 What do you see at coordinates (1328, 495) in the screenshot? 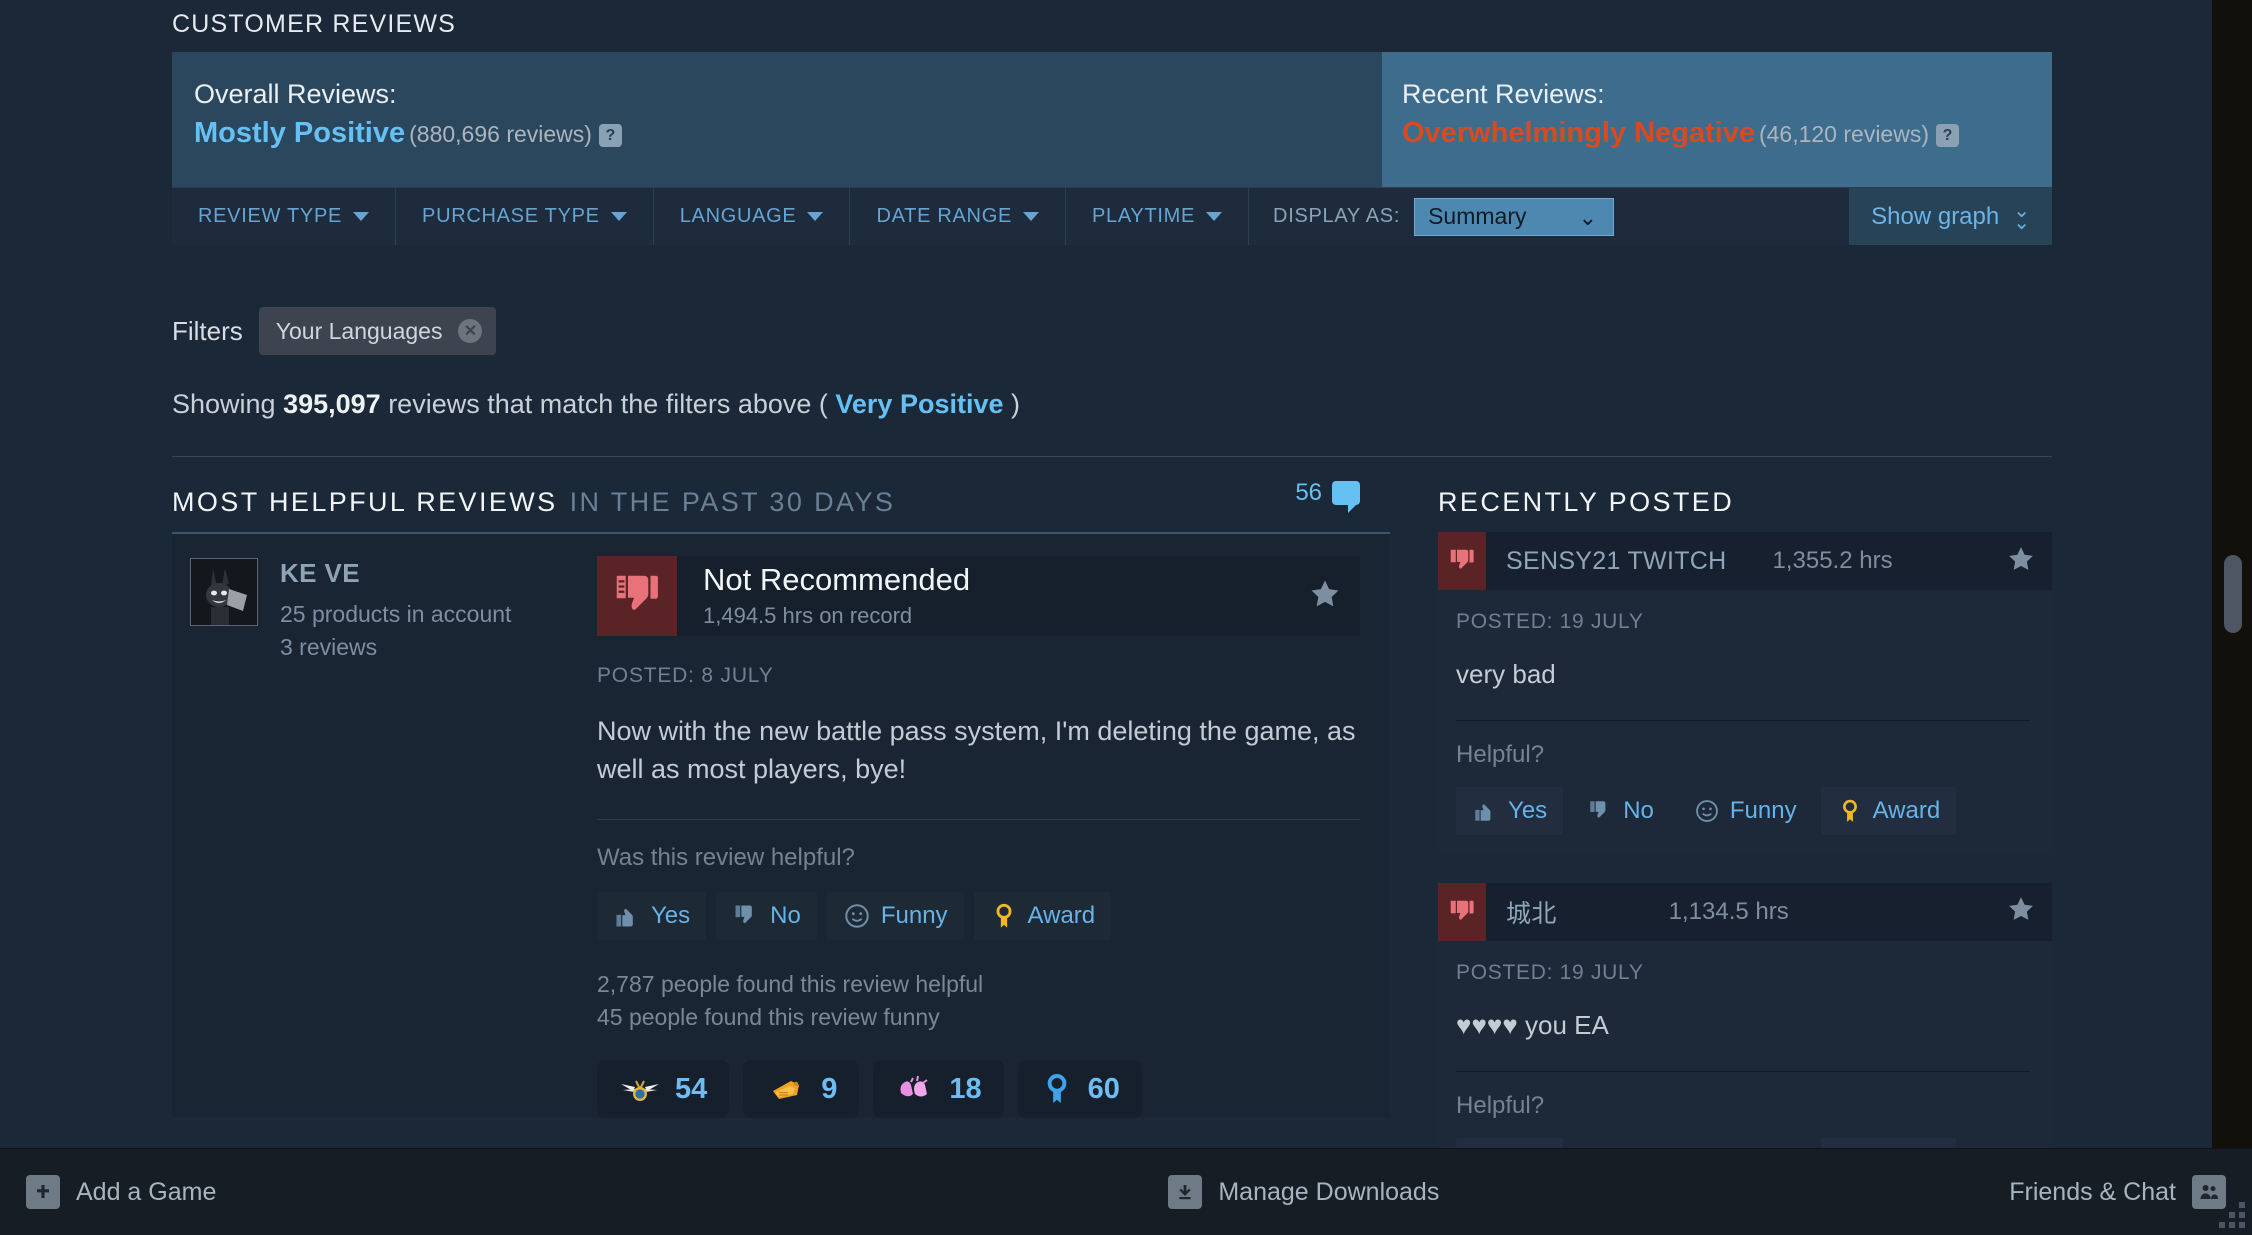
I see `comments-link: 56` at bounding box center [1328, 495].